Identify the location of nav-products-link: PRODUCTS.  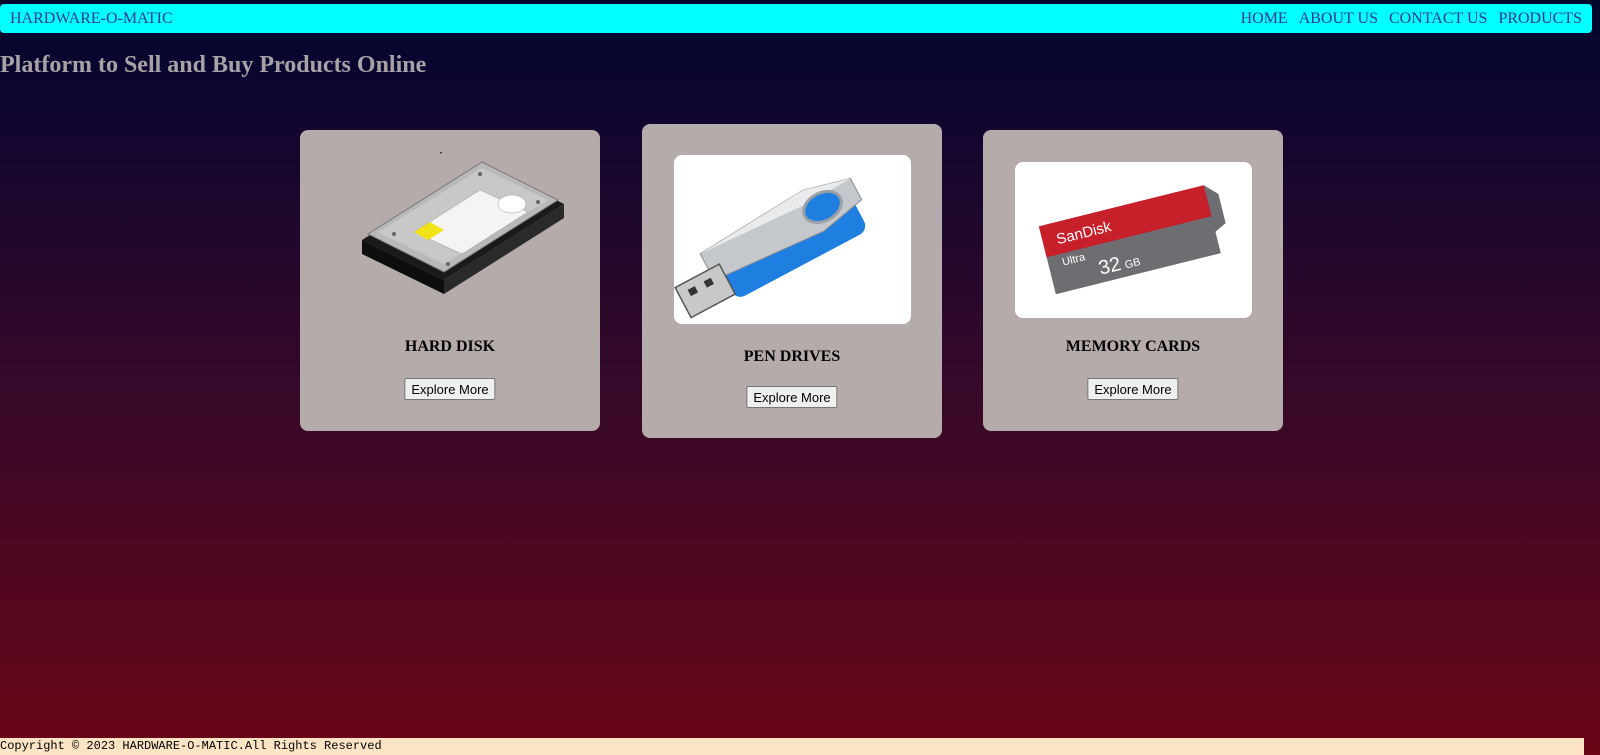
(1540, 19).